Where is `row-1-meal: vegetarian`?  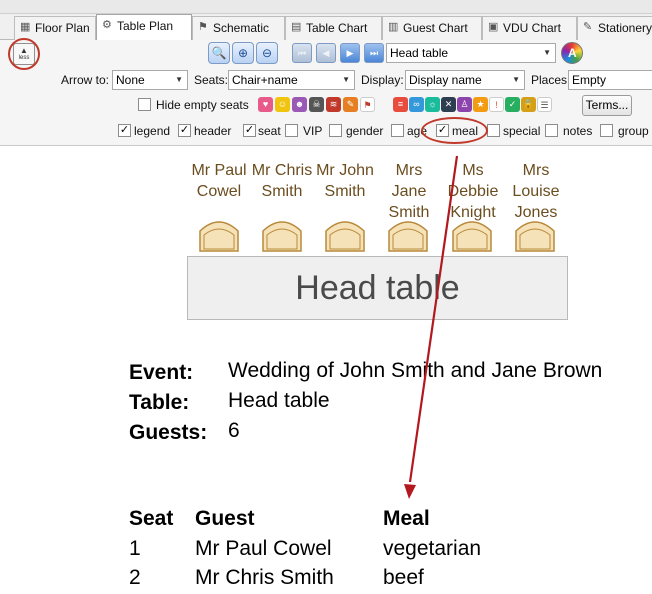 row-1-meal: vegetarian is located at coordinates (432, 548).